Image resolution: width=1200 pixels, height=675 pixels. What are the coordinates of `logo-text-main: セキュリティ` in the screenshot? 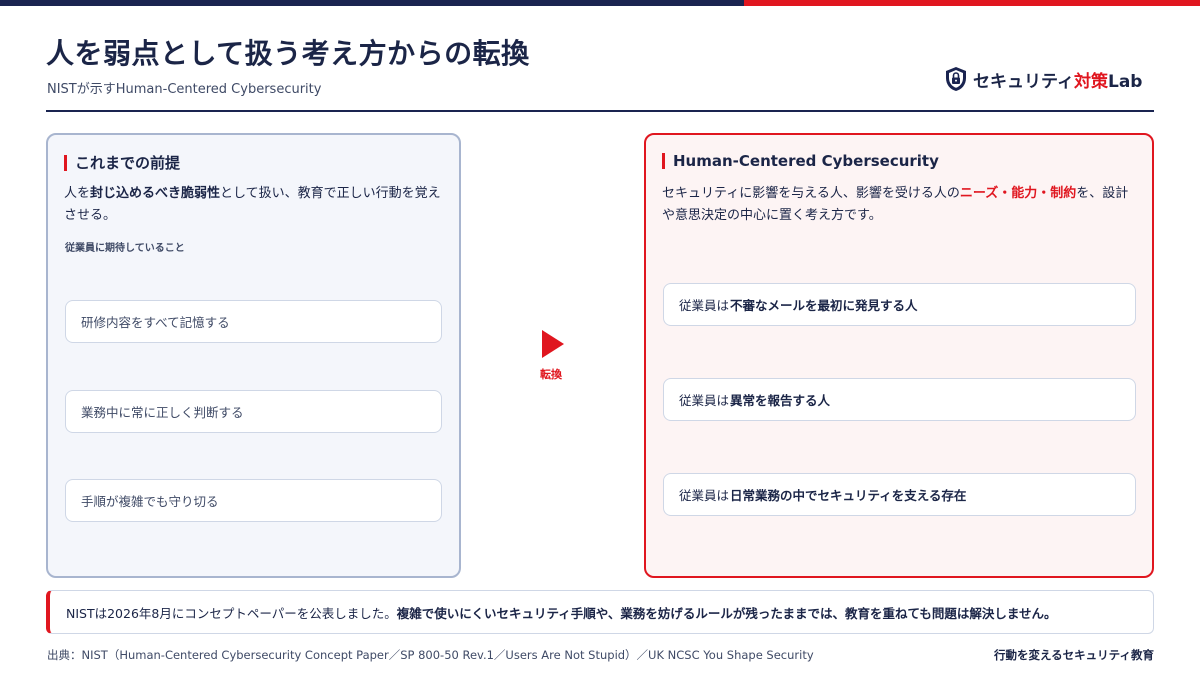 It's located at (1023, 81).